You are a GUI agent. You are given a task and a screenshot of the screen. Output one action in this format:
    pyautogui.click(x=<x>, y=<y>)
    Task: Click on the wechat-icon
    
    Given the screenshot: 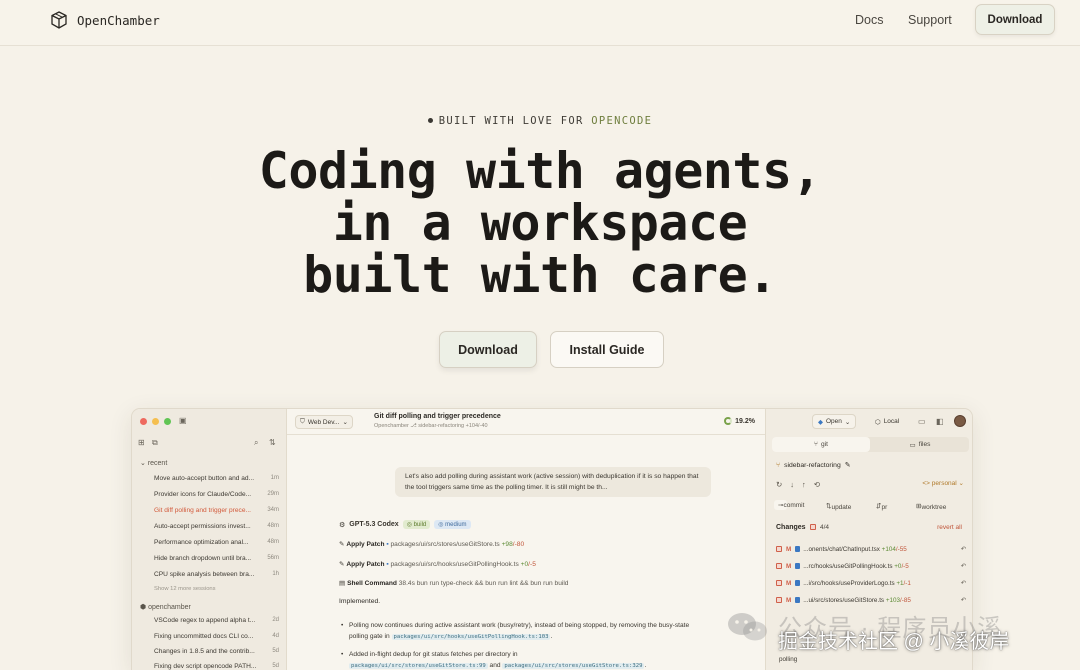 What is the action you would take?
    pyautogui.click(x=747, y=627)
    